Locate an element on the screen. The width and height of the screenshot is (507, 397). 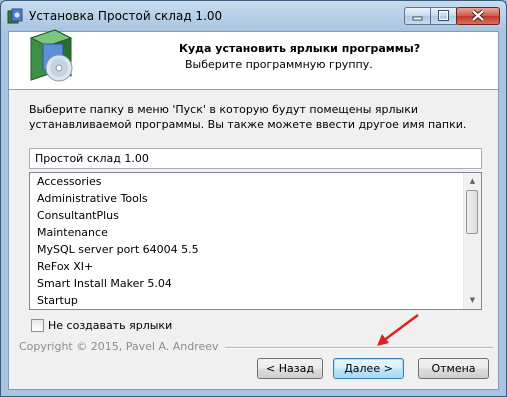
minimize-icon is located at coordinates (417, 18).